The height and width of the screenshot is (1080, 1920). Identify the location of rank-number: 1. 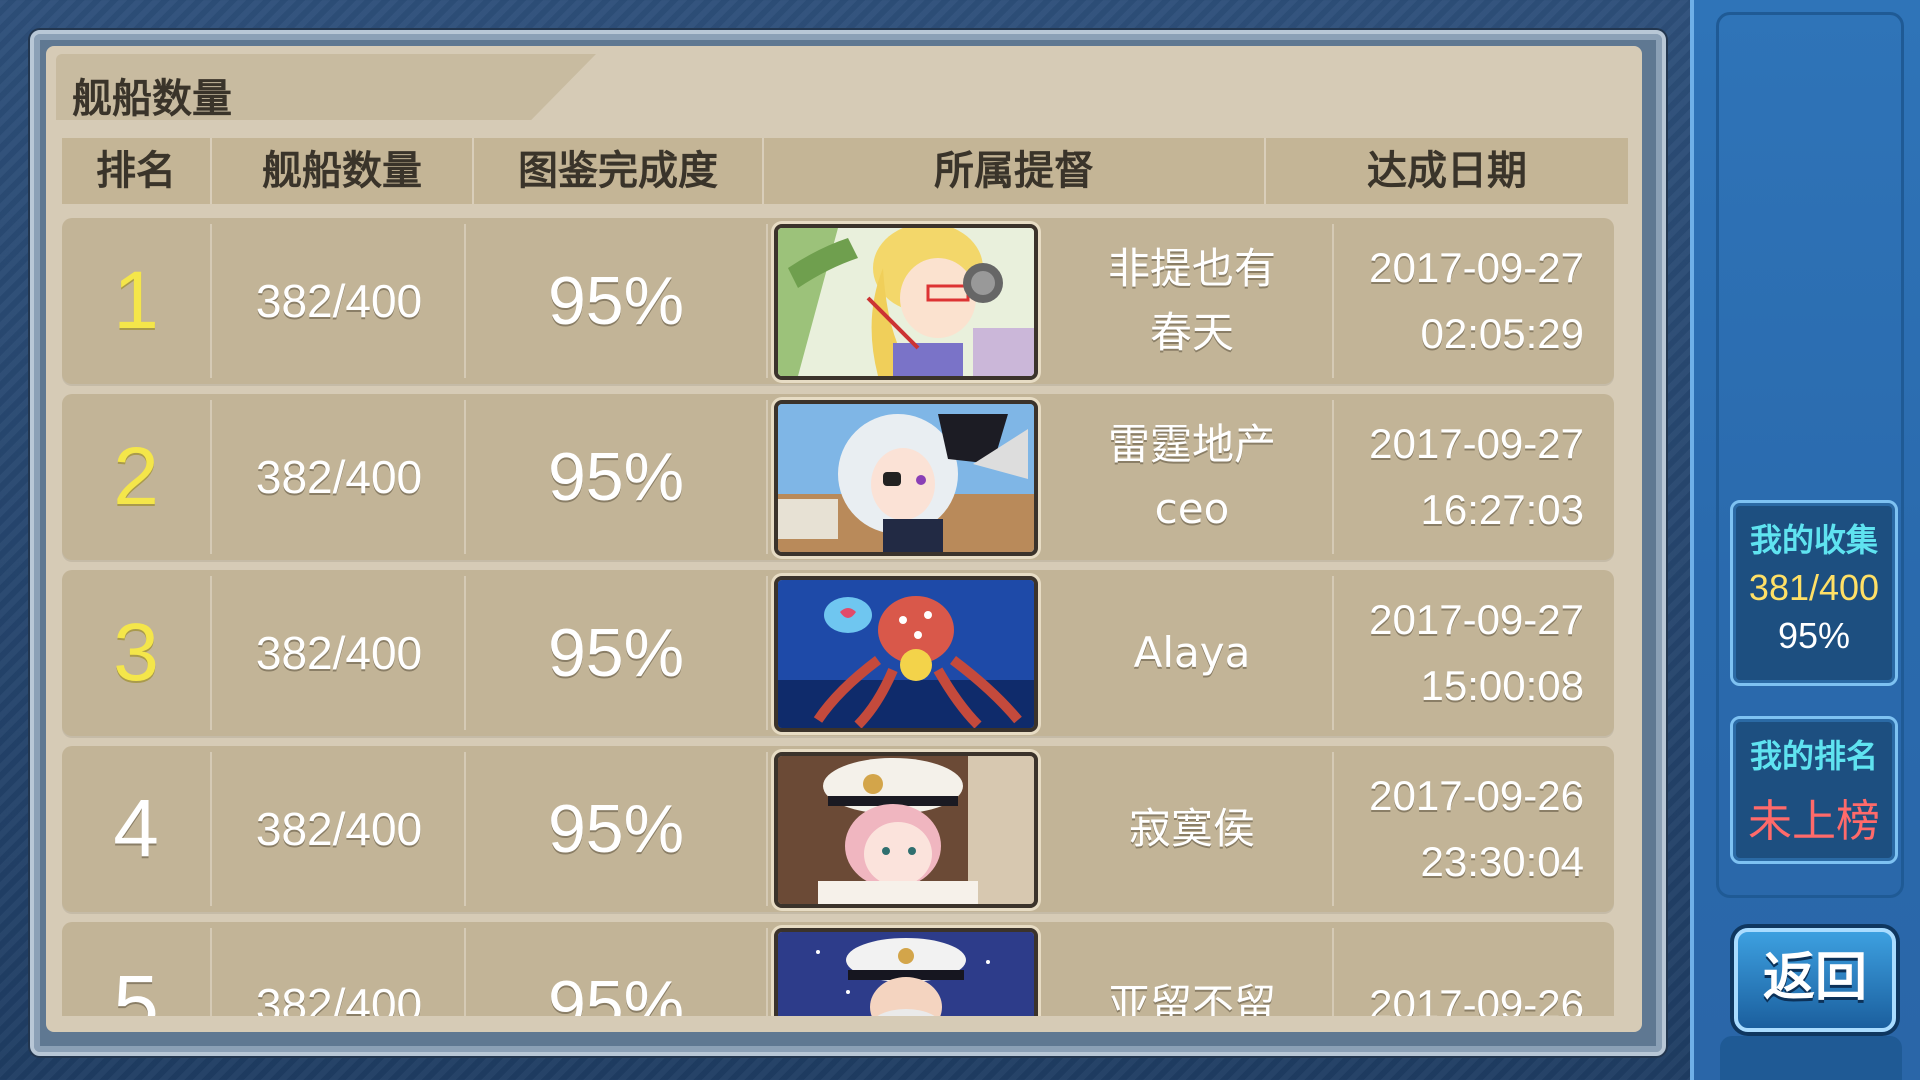
(136, 300).